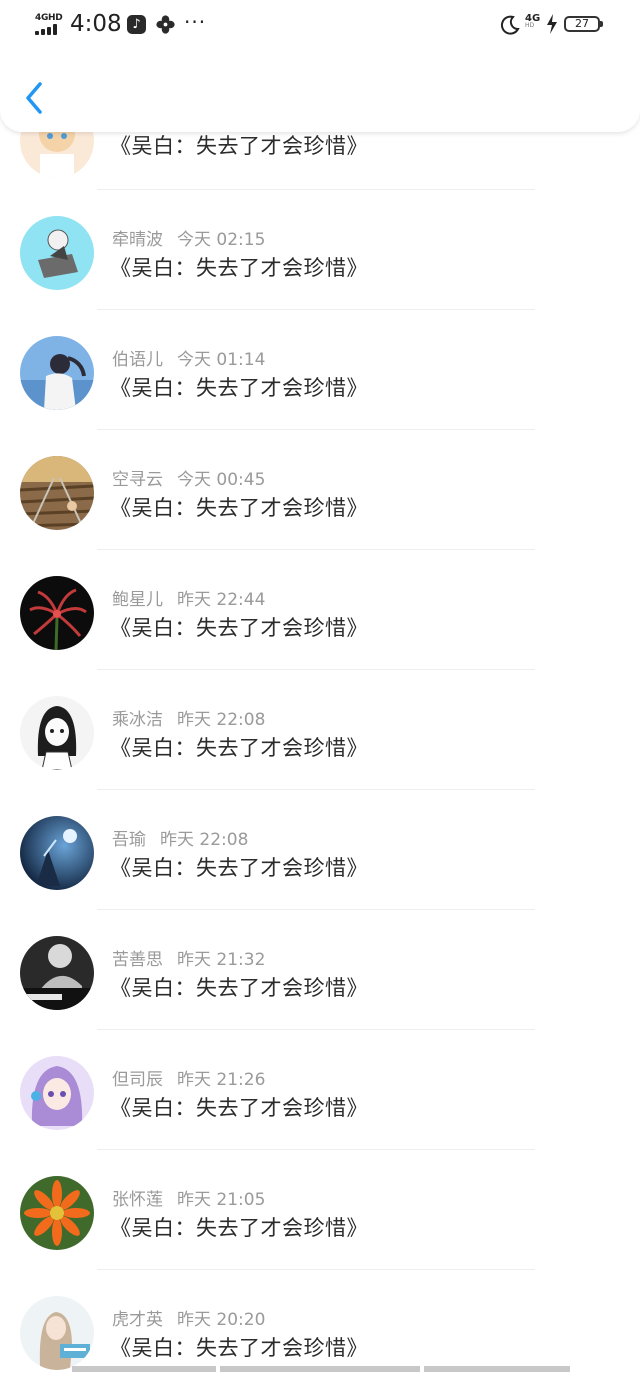 Image resolution: width=640 pixels, height=1390 pixels. Describe the element at coordinates (320, 24) in the screenshot. I see `status-bar: 4GHD 4:08 ♪ ··· 4G HD 27` at that location.